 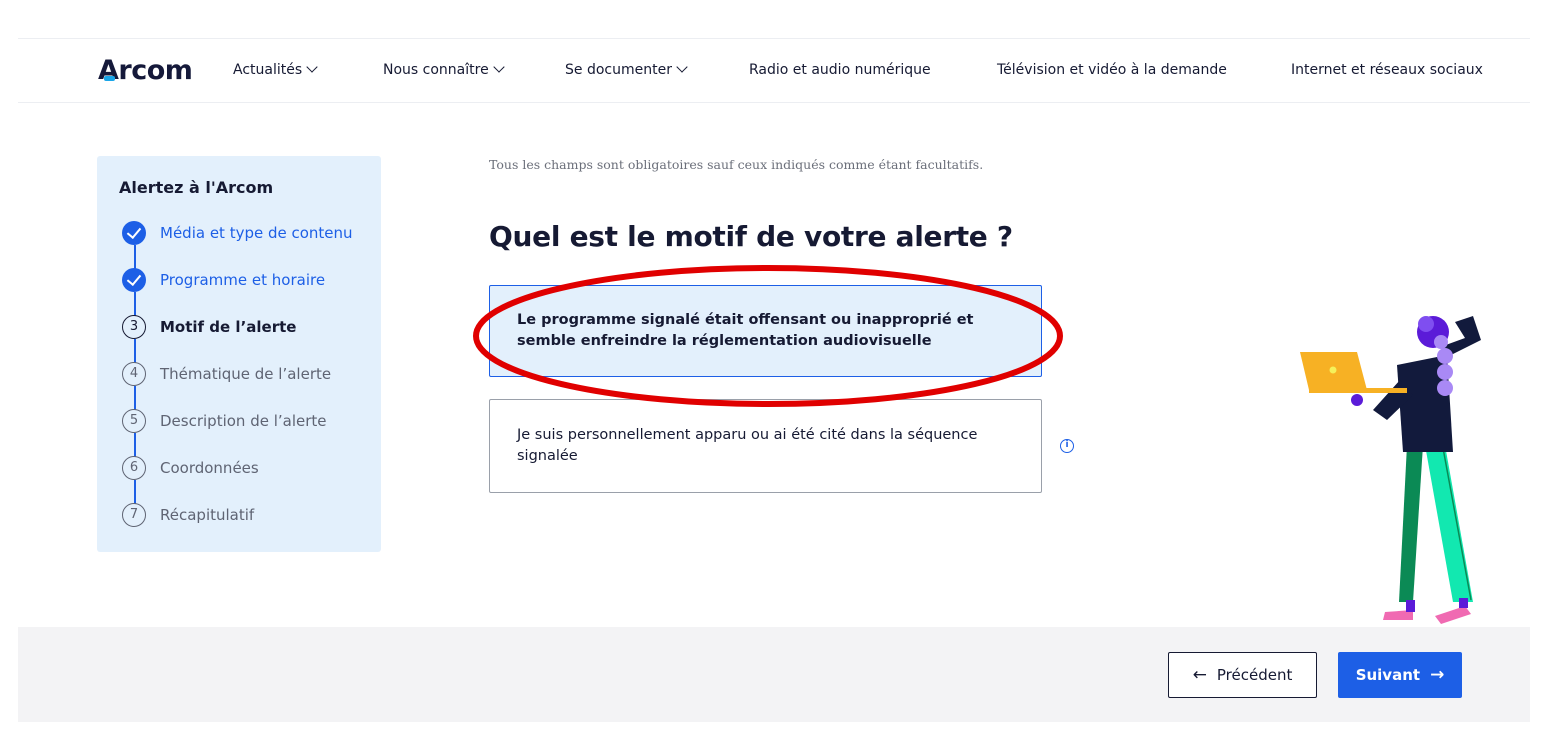 I want to click on nav-nous-connaitre: Nous connaître, so click(x=444, y=69).